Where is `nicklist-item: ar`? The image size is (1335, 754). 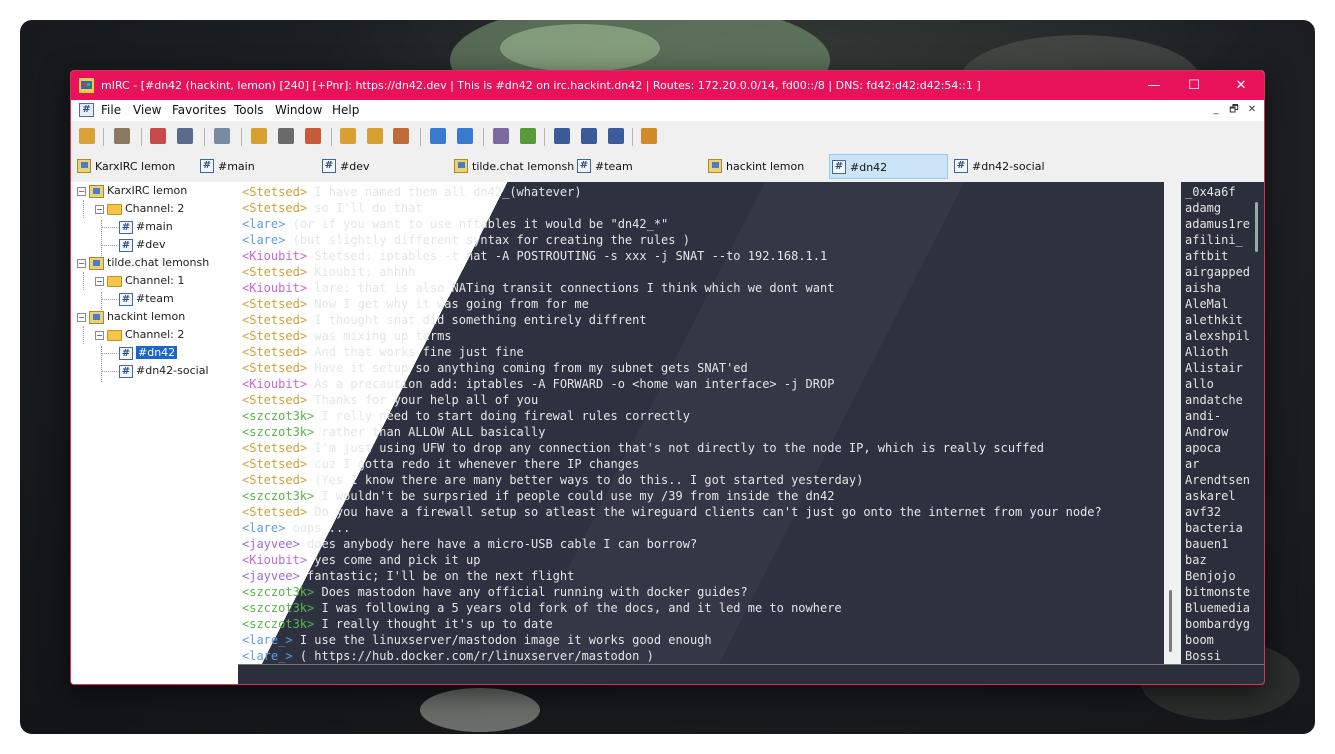 nicklist-item: ar is located at coordinates (1192, 464).